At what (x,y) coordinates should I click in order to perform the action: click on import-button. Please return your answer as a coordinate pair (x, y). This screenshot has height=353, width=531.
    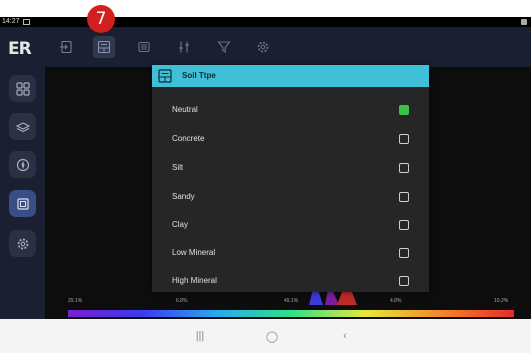
    Looking at the image, I should click on (66, 47).